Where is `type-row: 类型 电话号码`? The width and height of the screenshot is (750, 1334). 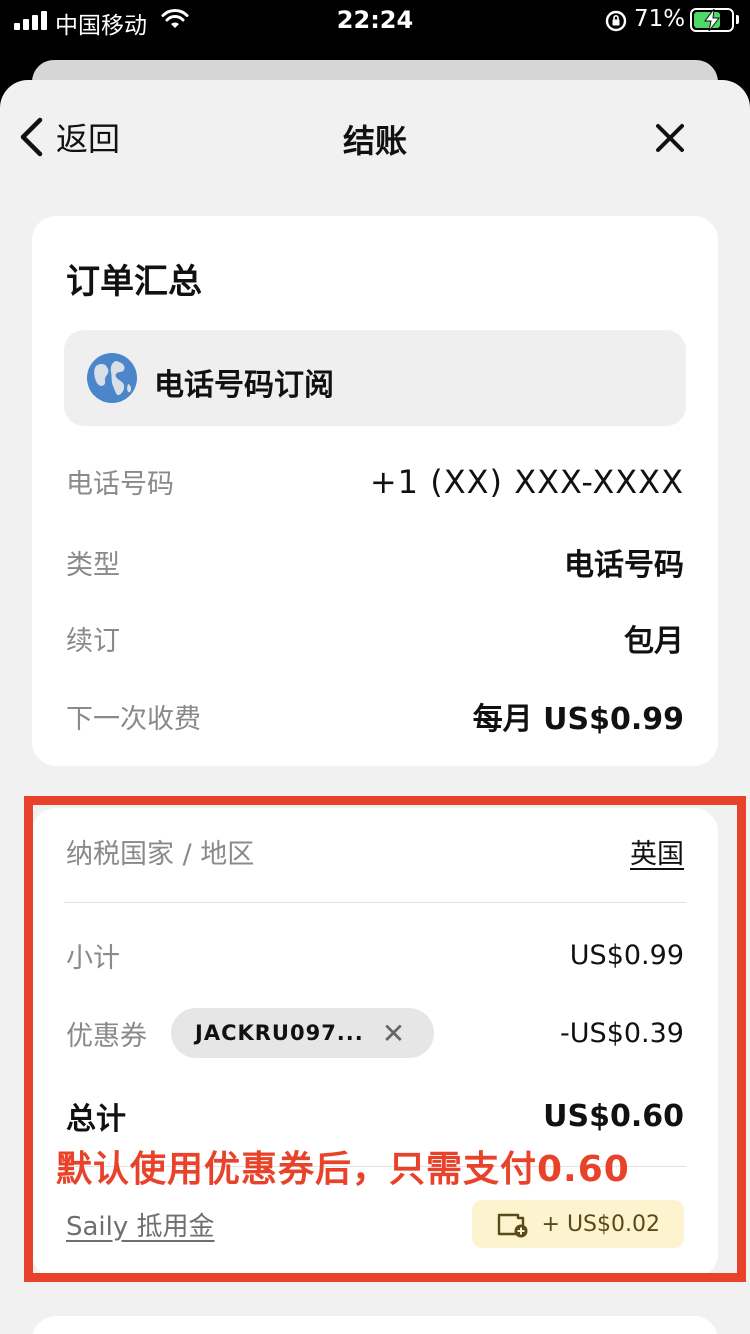
type-row: 类型 电话号码 is located at coordinates (375, 565).